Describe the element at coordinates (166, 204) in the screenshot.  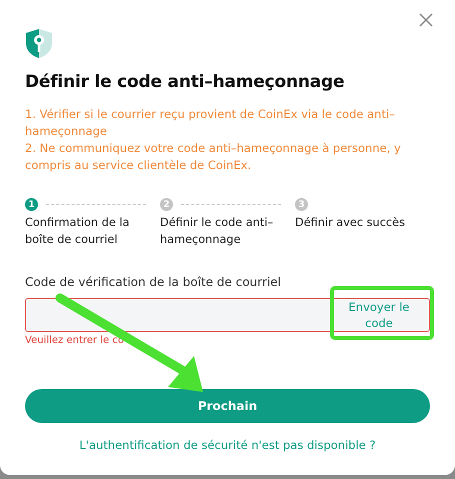
I see `step-number: 2` at that location.